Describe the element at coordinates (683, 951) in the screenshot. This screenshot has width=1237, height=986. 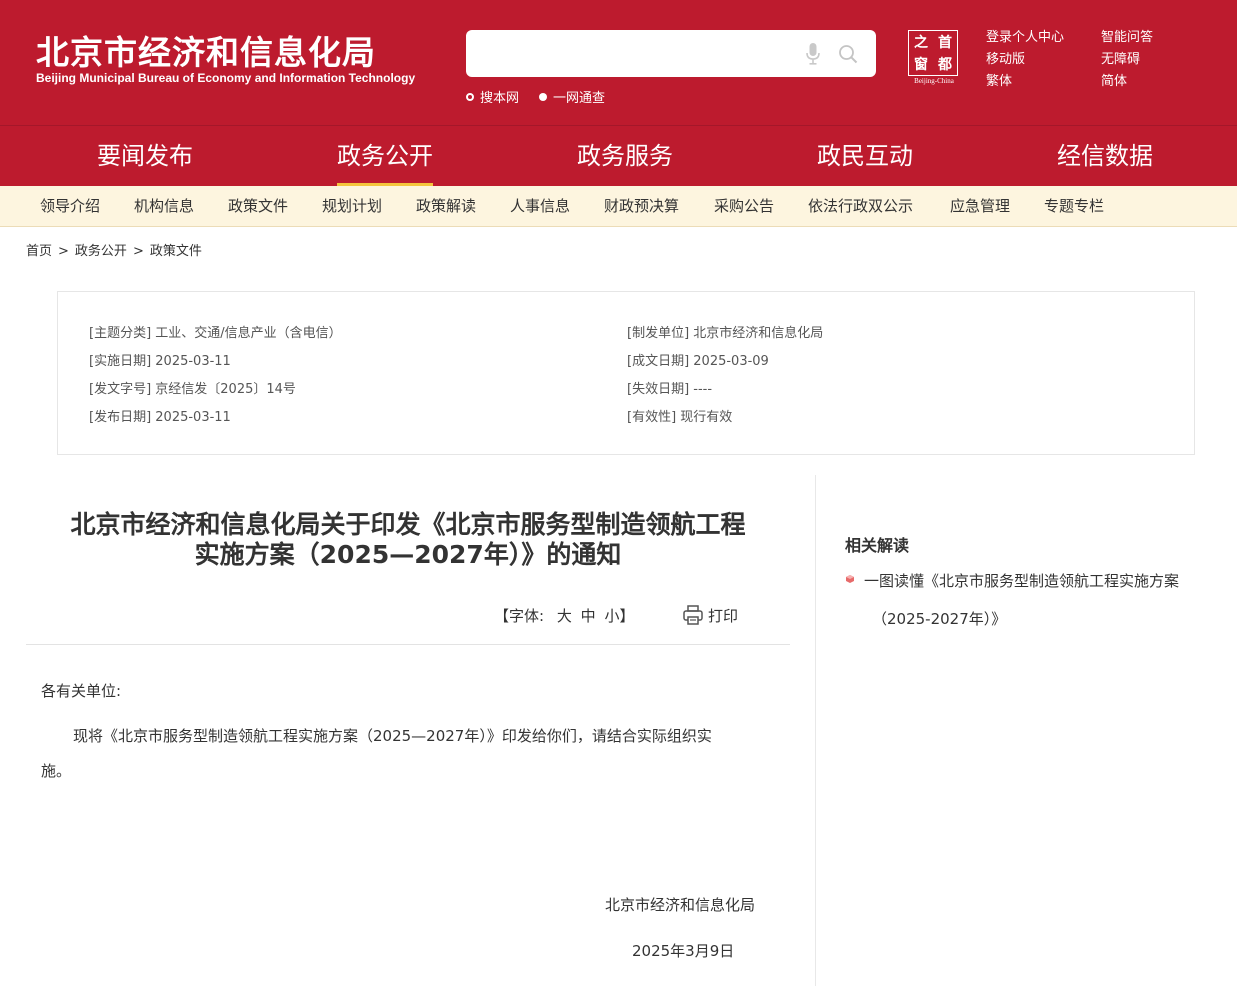
I see `article-date: 2025年3月9日` at that location.